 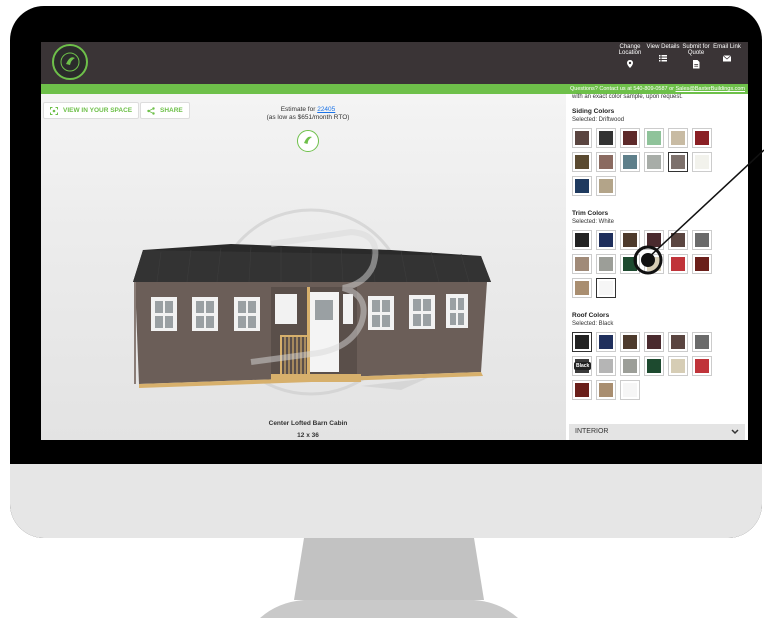 What do you see at coordinates (698, 212) in the screenshot?
I see `pointer-annotation` at bounding box center [698, 212].